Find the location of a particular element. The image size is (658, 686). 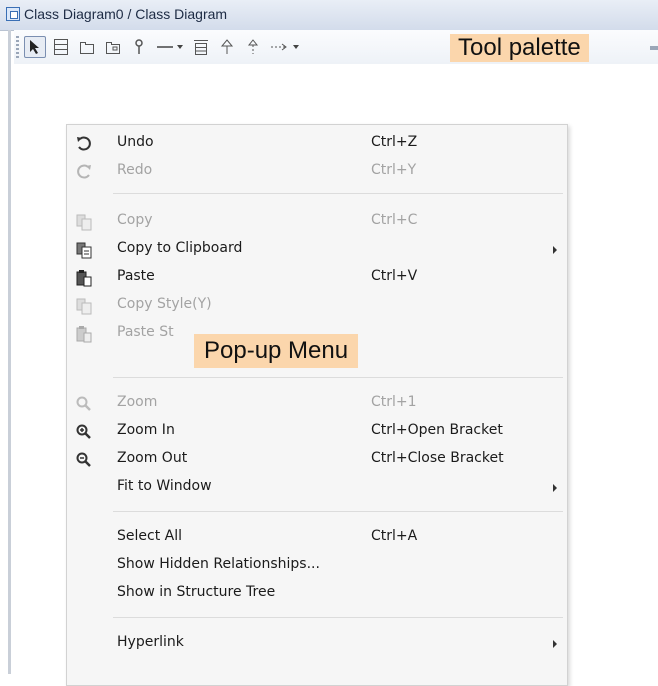

interface-tool is located at coordinates (139, 47).